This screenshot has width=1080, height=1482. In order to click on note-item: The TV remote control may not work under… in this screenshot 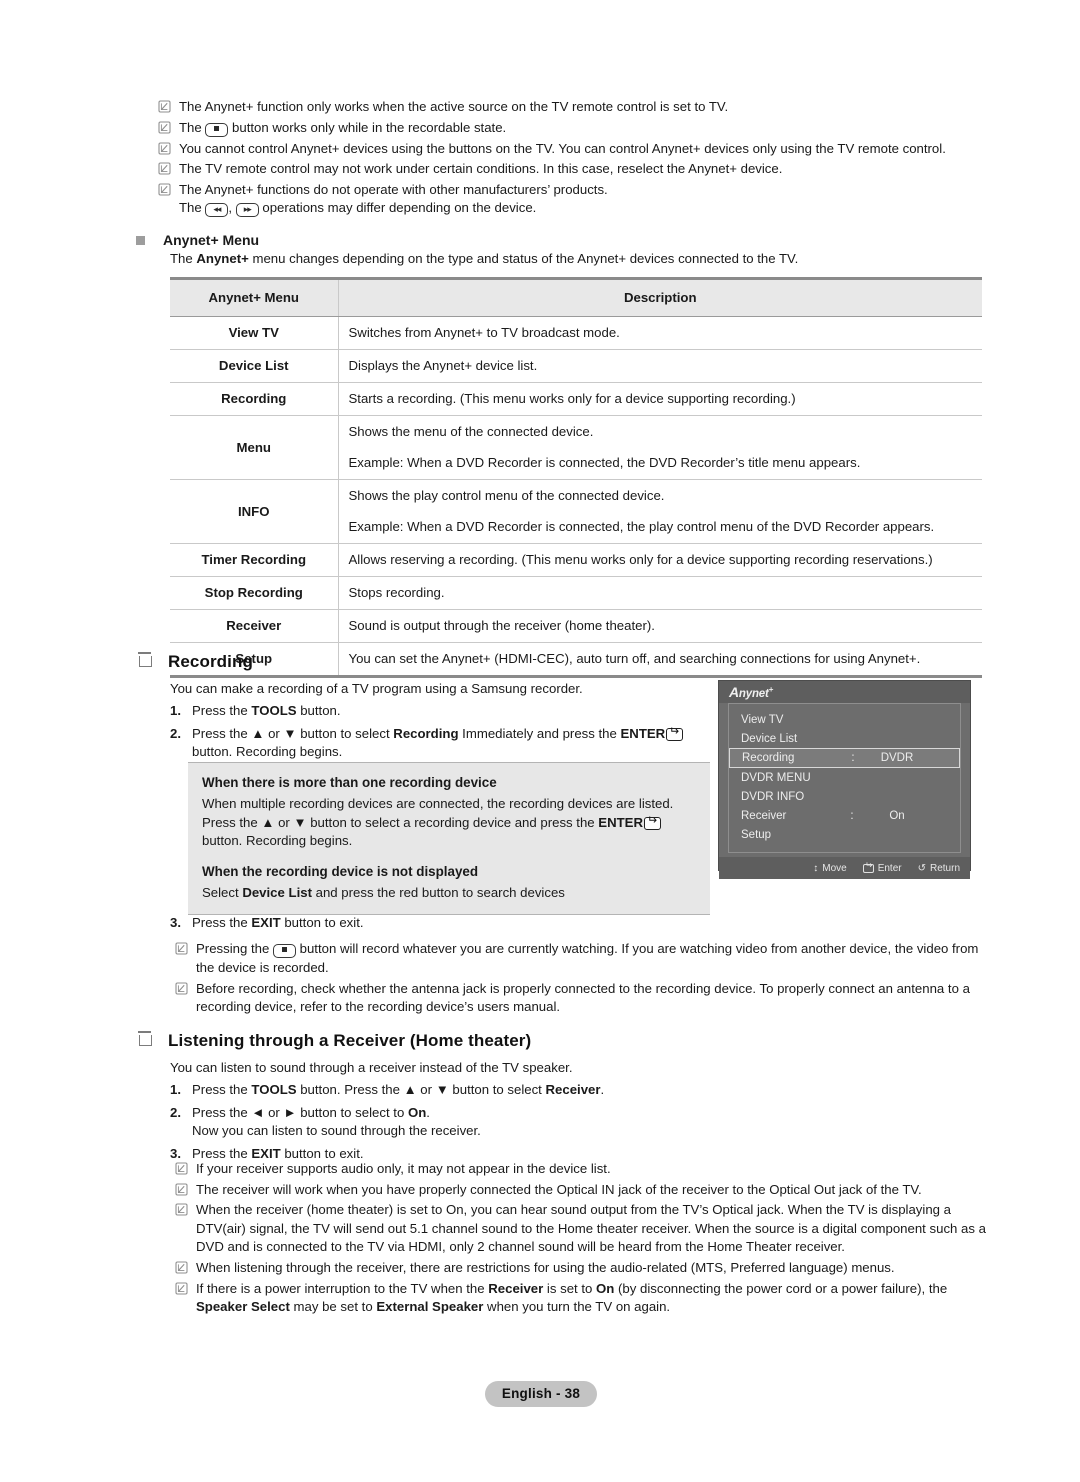, I will do `click(573, 169)`.